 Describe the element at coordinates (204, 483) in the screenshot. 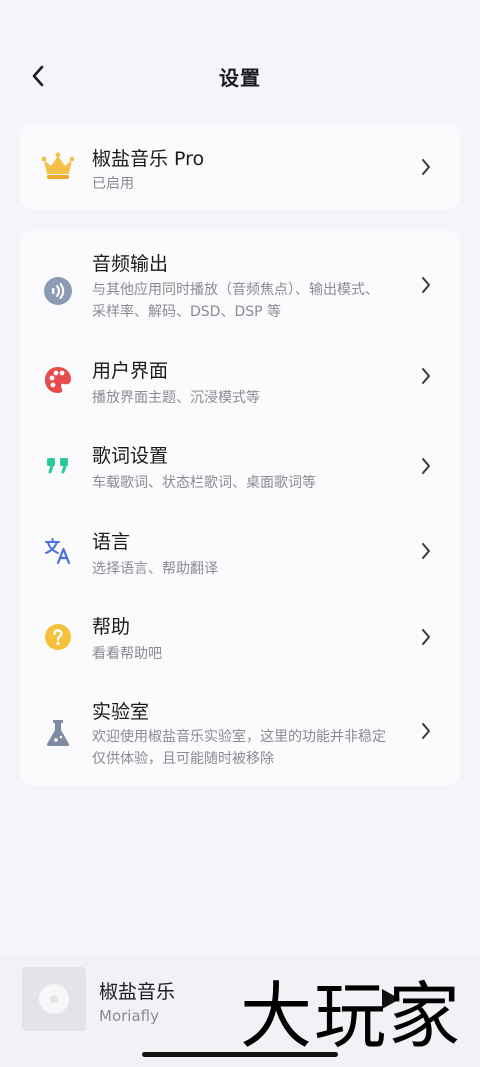

I see `settings-item-subtitle: 车载歌词、状态栏歌词、桌面歌词等` at that location.